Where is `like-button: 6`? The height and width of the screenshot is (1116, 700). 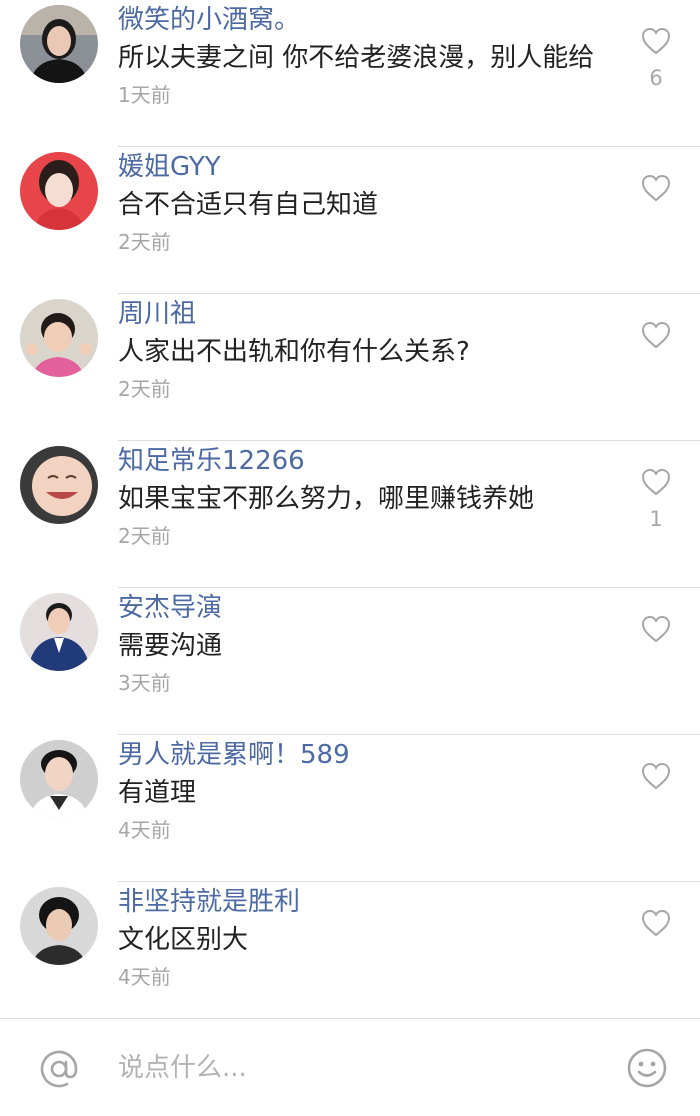 like-button: 6 is located at coordinates (656, 58).